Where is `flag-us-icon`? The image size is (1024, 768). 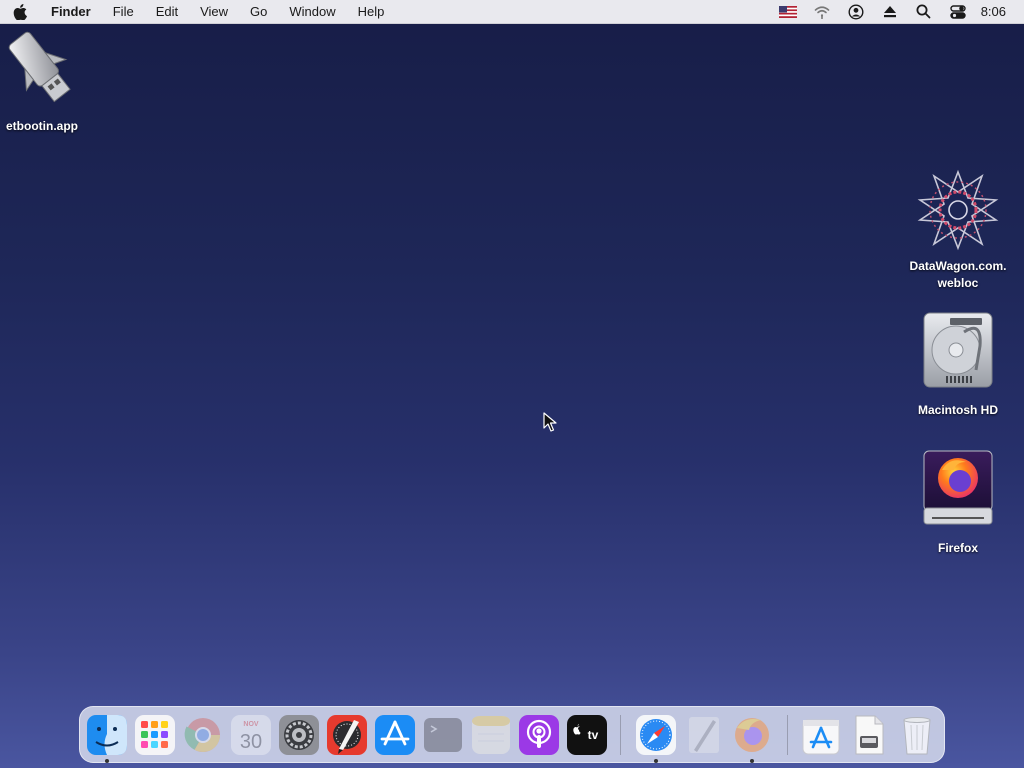
flag-us-icon is located at coordinates (788, 11).